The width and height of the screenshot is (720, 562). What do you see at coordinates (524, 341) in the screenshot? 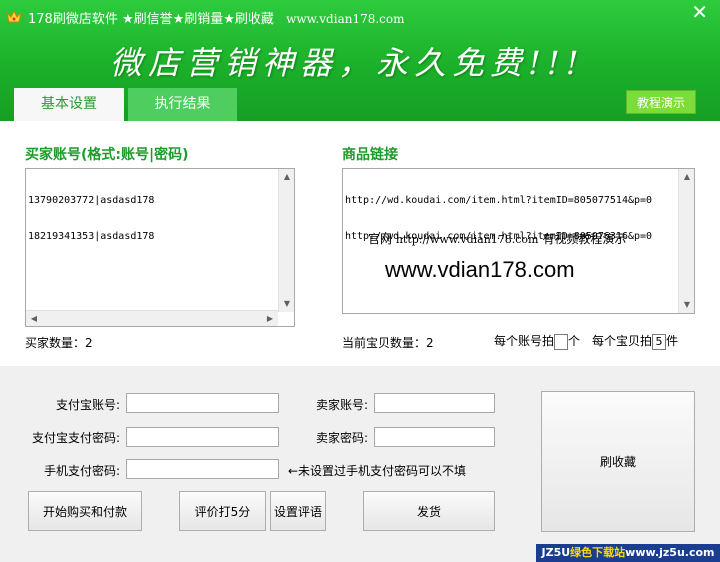
I see `per-account-label: 每个账号拍` at bounding box center [524, 341].